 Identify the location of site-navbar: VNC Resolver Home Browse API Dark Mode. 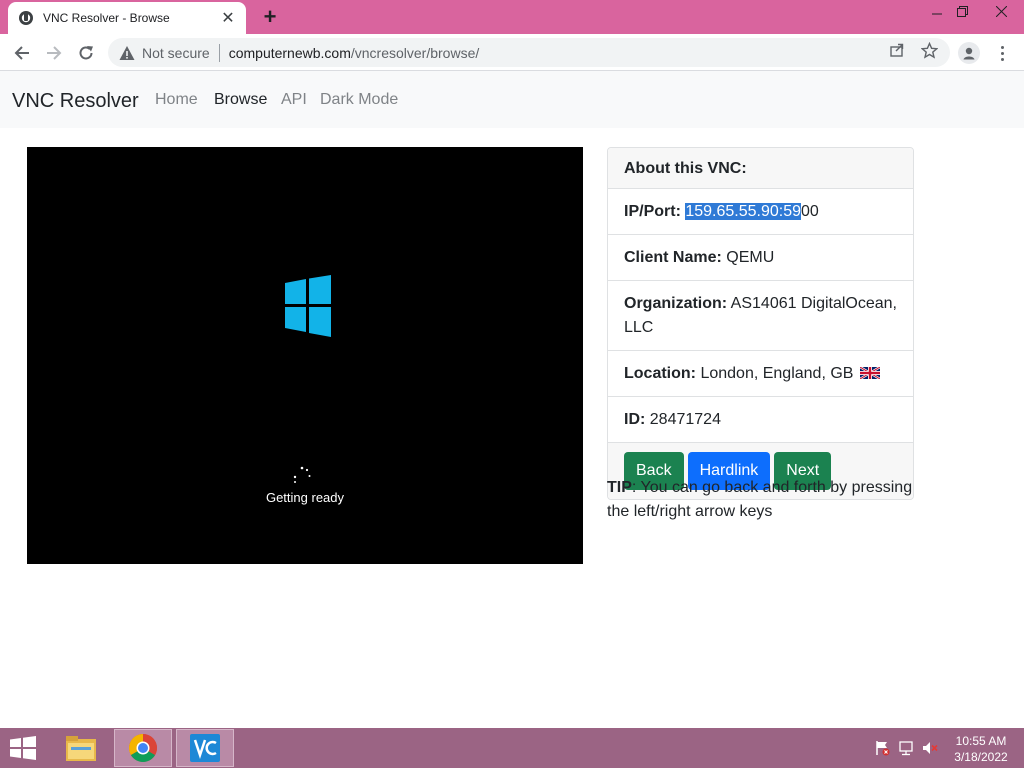
(512, 99).